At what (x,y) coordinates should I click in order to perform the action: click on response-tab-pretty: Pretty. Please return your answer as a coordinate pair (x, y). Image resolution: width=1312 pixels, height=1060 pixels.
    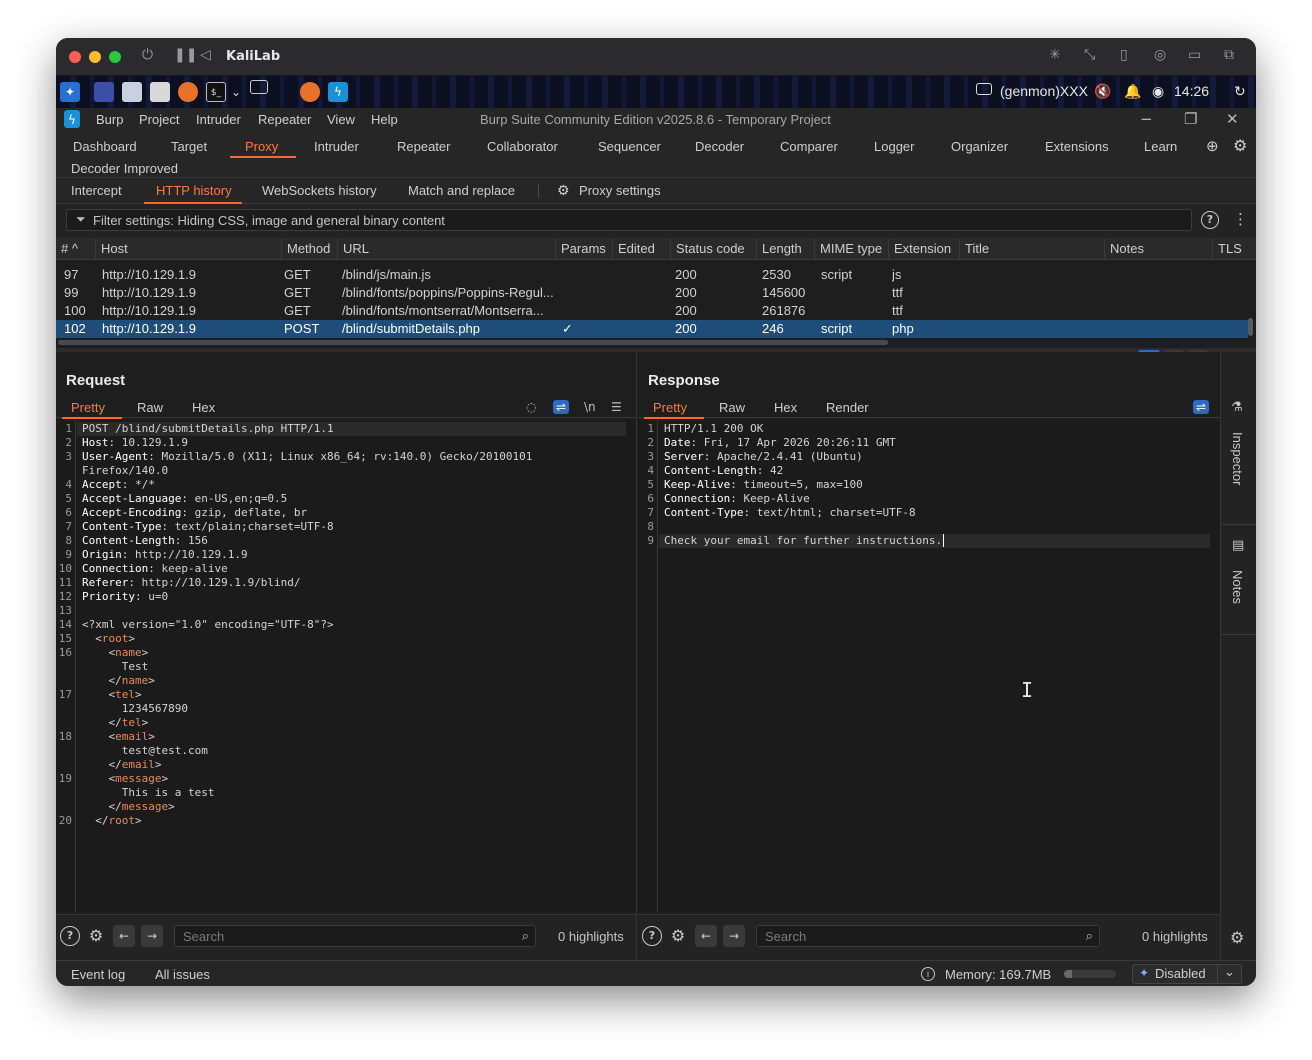
    Looking at the image, I should click on (670, 407).